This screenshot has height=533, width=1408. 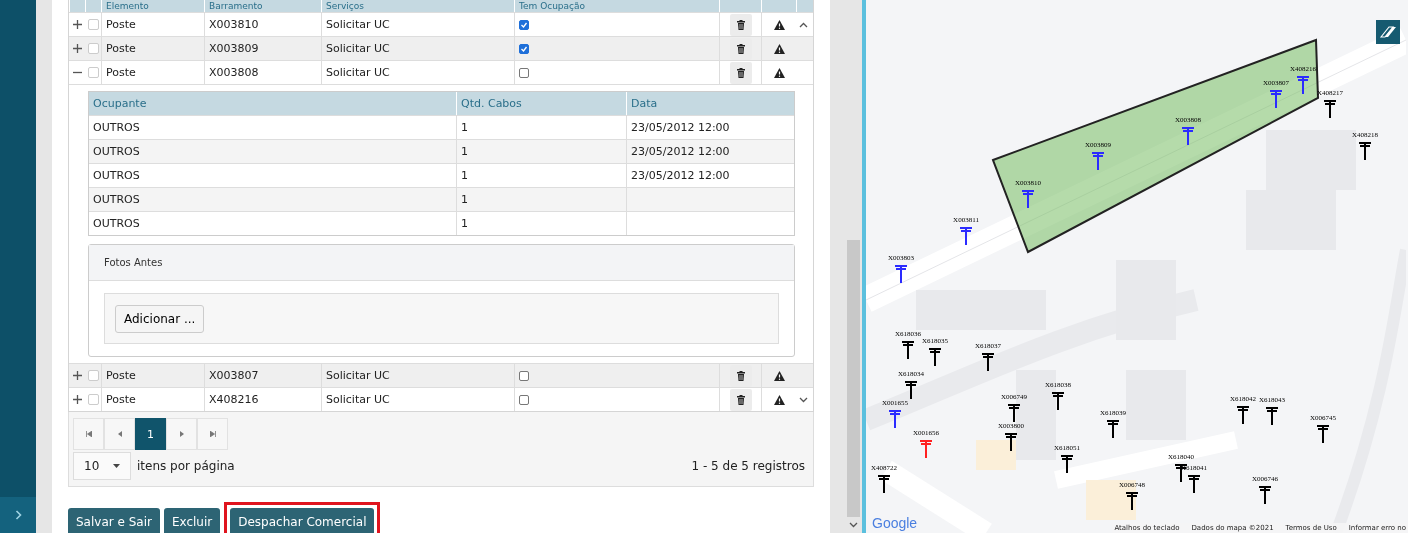 What do you see at coordinates (748, 466) in the screenshot?
I see `record-count: 1 - 5 de 5 registros` at bounding box center [748, 466].